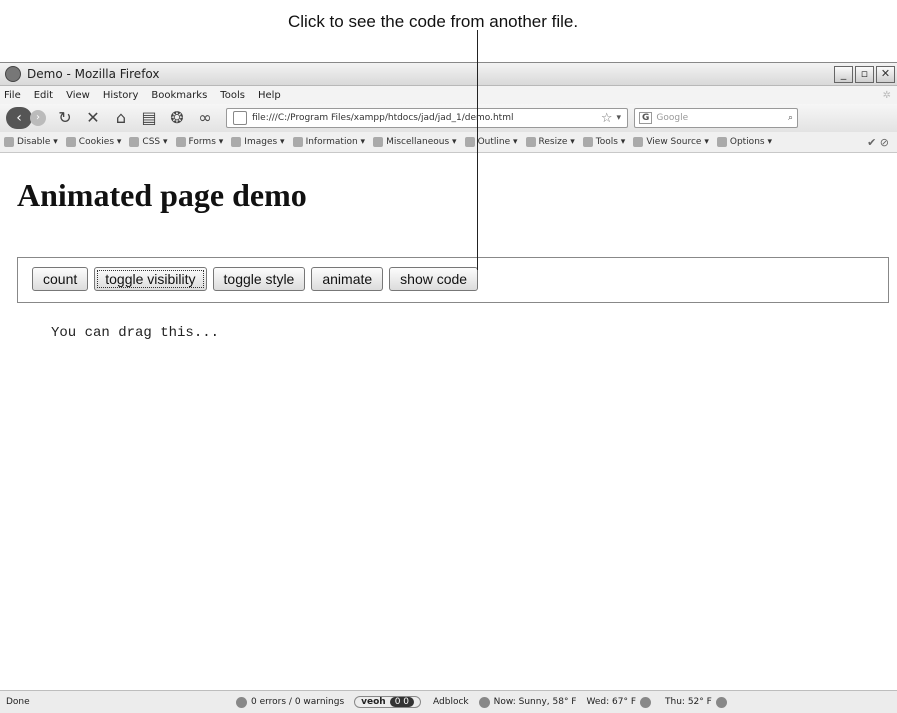 The image size is (897, 713). What do you see at coordinates (744, 142) in the screenshot?
I see `devbar-options: Options ▾` at bounding box center [744, 142].